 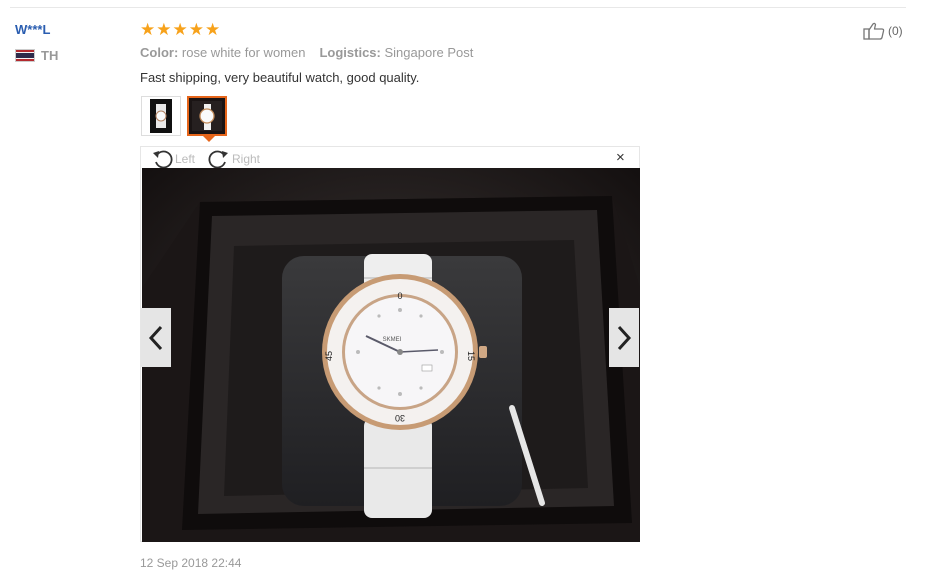 What do you see at coordinates (429, 52) in the screenshot?
I see `logistics-value: Singapore Post` at bounding box center [429, 52].